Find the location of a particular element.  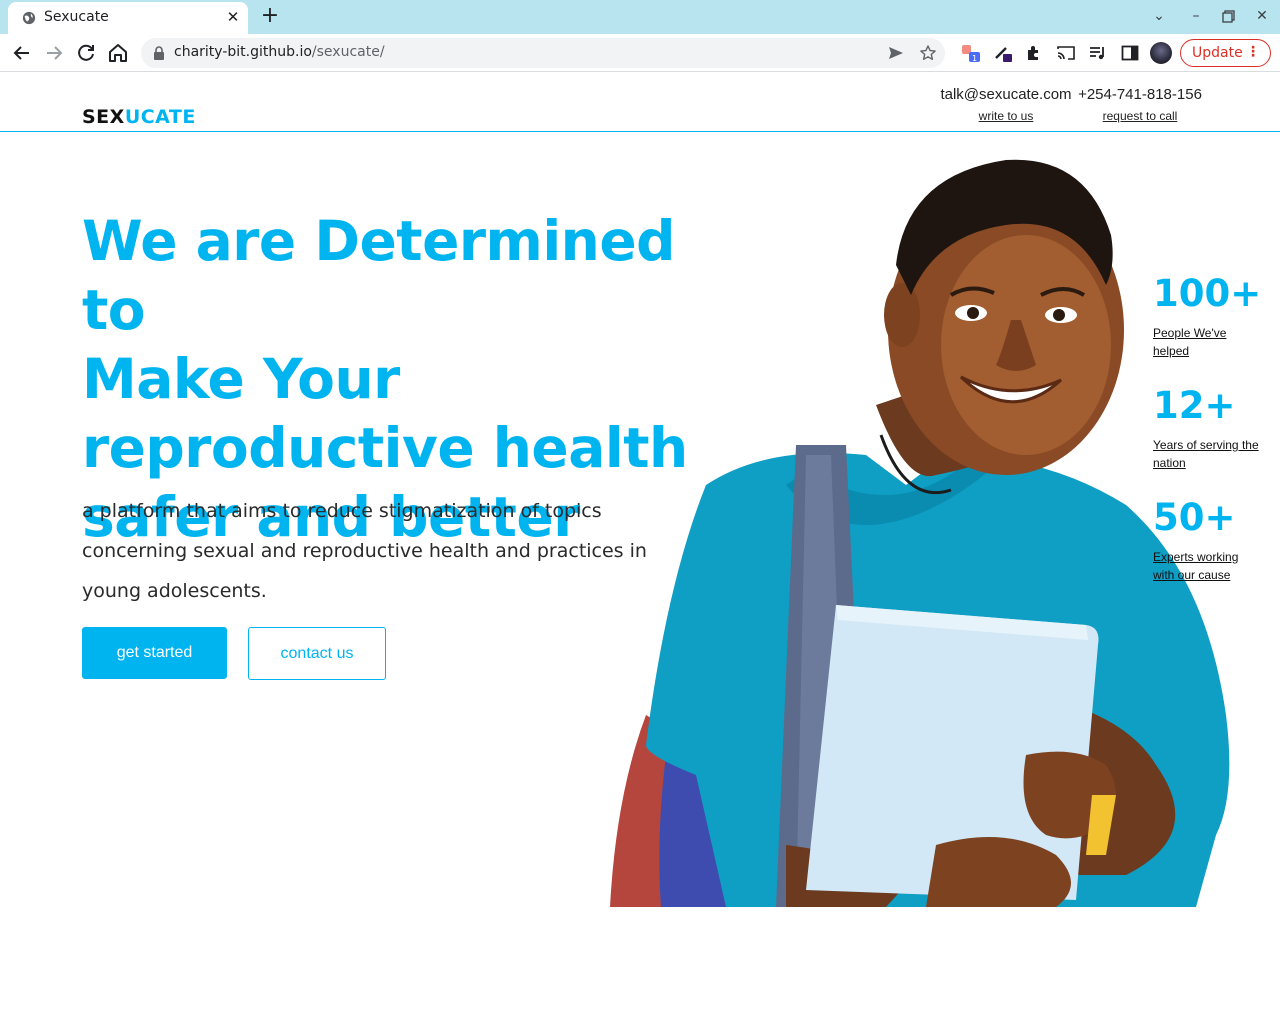

profile-avatar is located at coordinates (1161, 53).